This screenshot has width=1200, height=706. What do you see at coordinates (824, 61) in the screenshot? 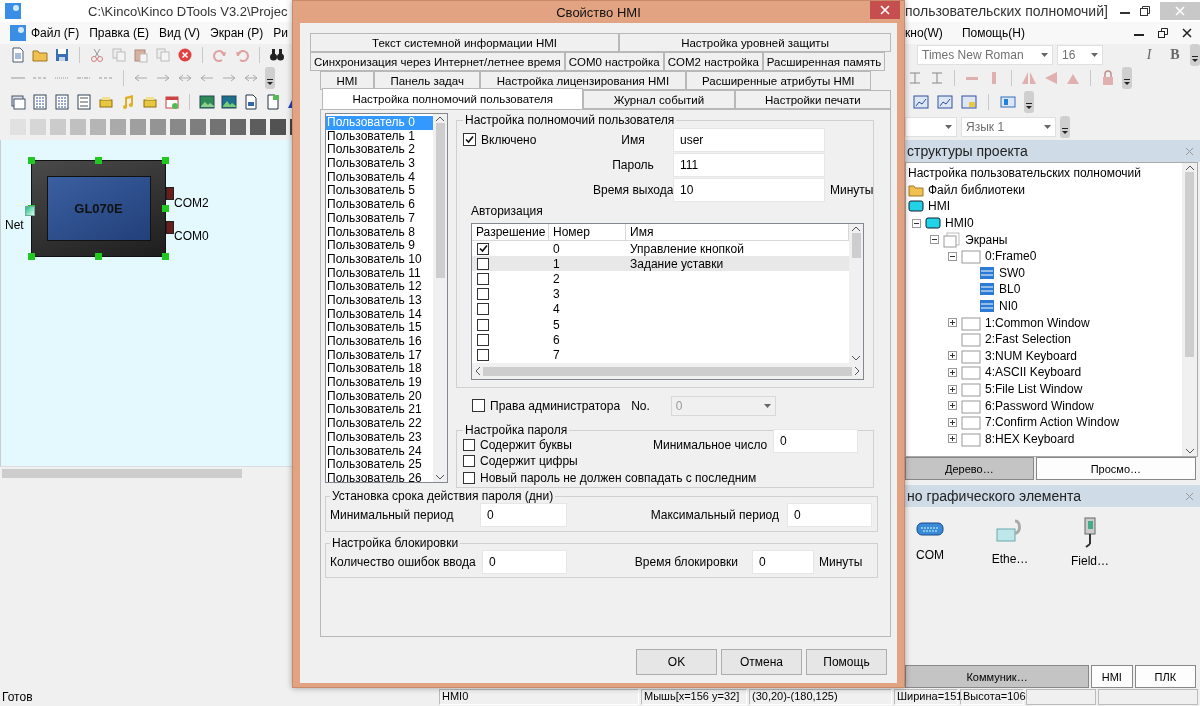
I see `tab: Расширенная память` at bounding box center [824, 61].